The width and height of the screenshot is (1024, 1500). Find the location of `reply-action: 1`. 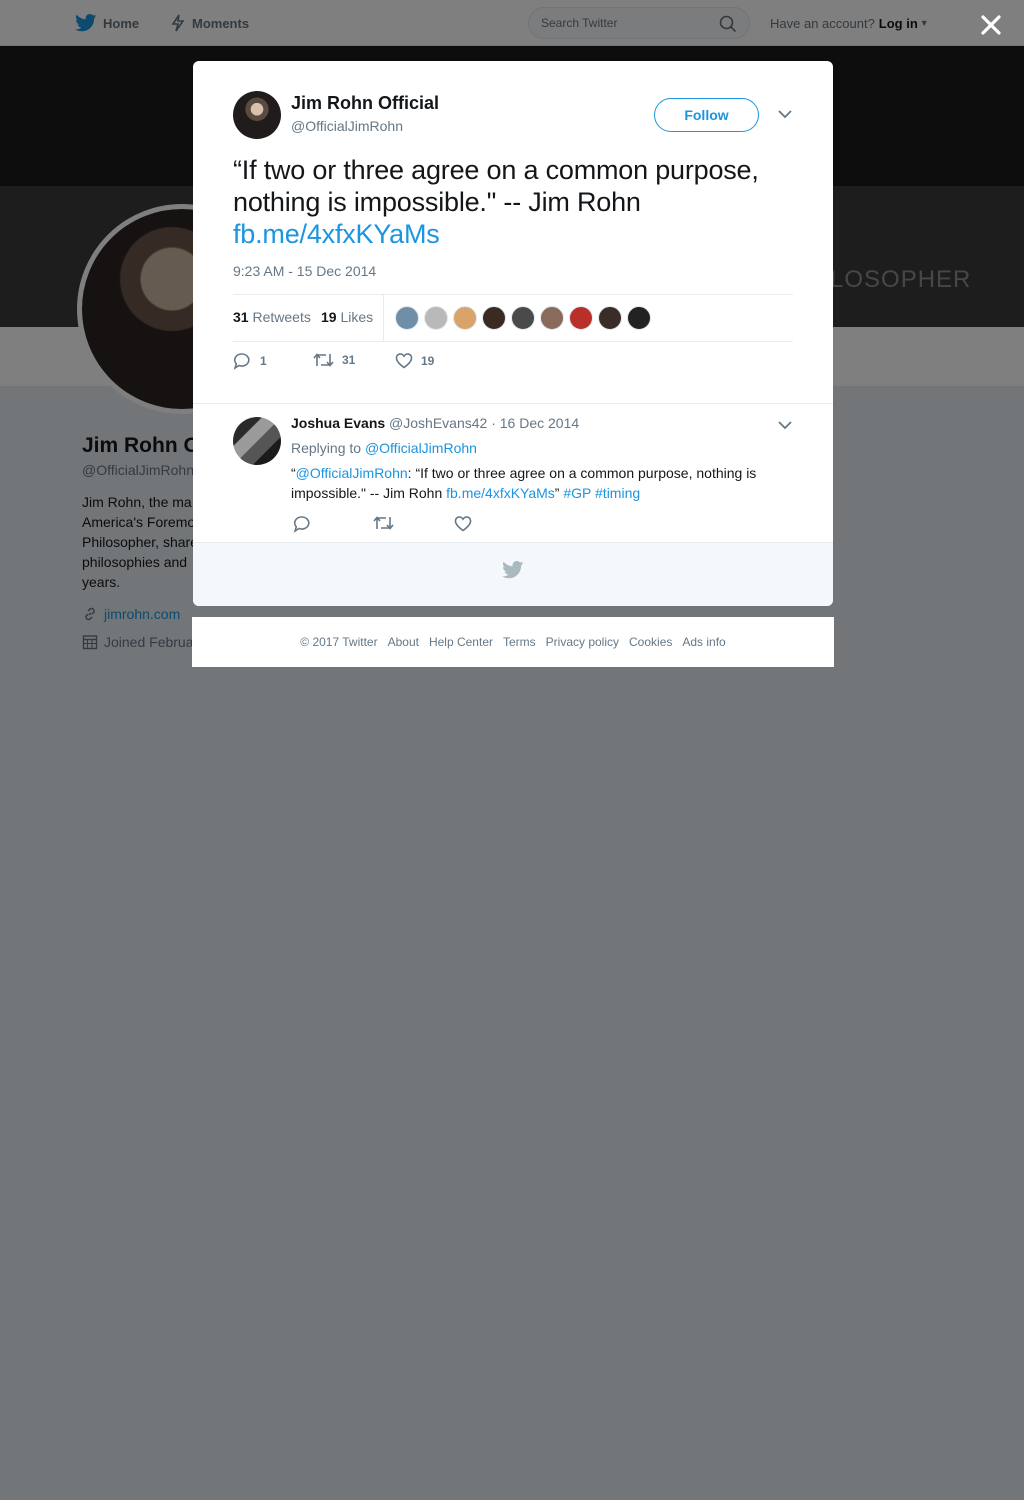

reply-action: 1 is located at coordinates (250, 361).